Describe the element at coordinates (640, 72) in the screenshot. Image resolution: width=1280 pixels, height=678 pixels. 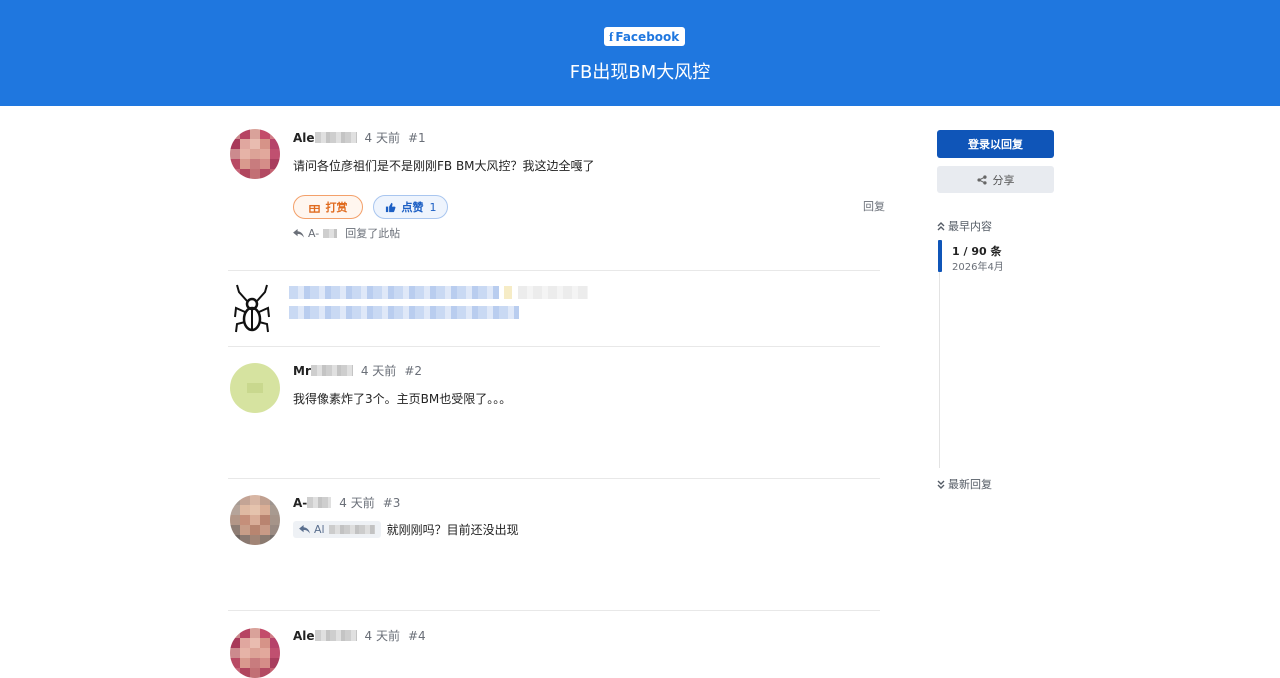
I see `topic-title: FB出现BM大风控` at that location.